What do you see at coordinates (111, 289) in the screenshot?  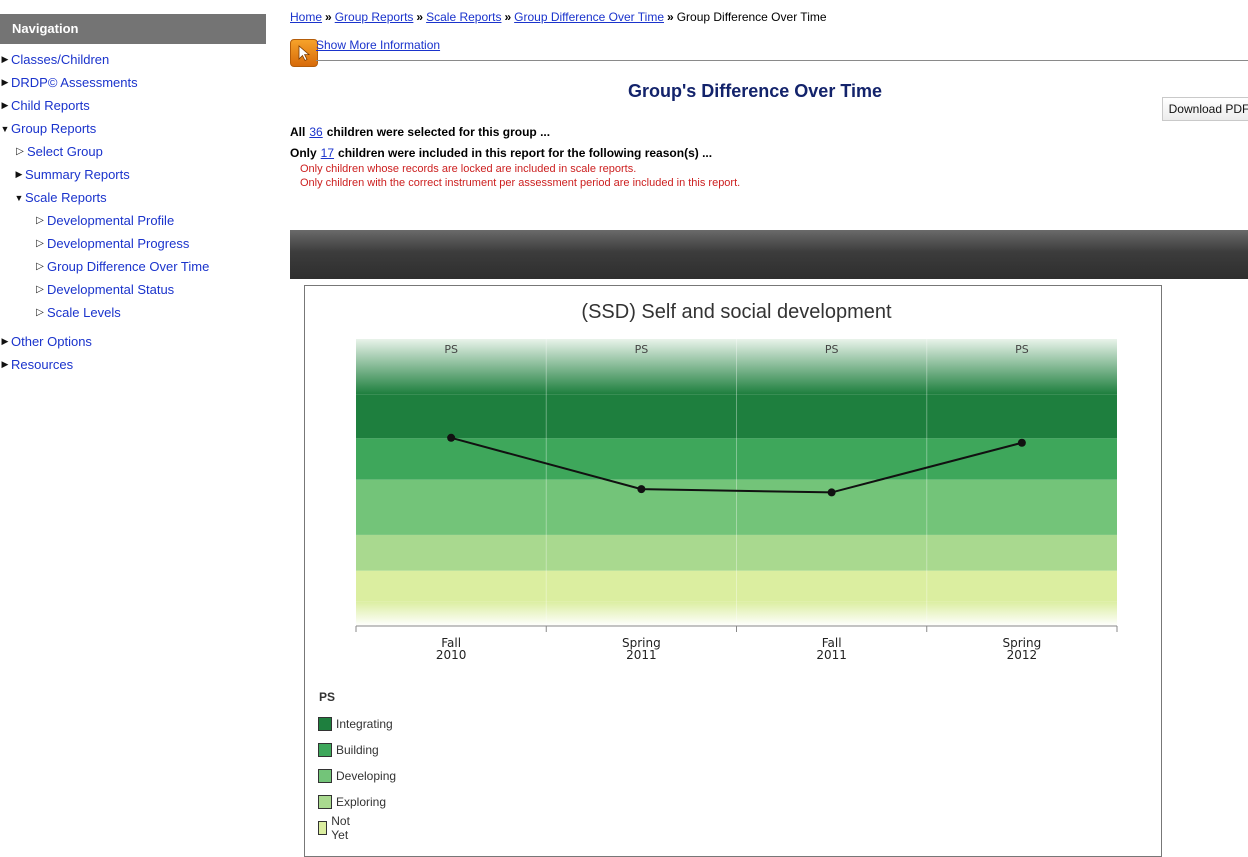 I see `sidebar-item-label: Developmental Status` at bounding box center [111, 289].